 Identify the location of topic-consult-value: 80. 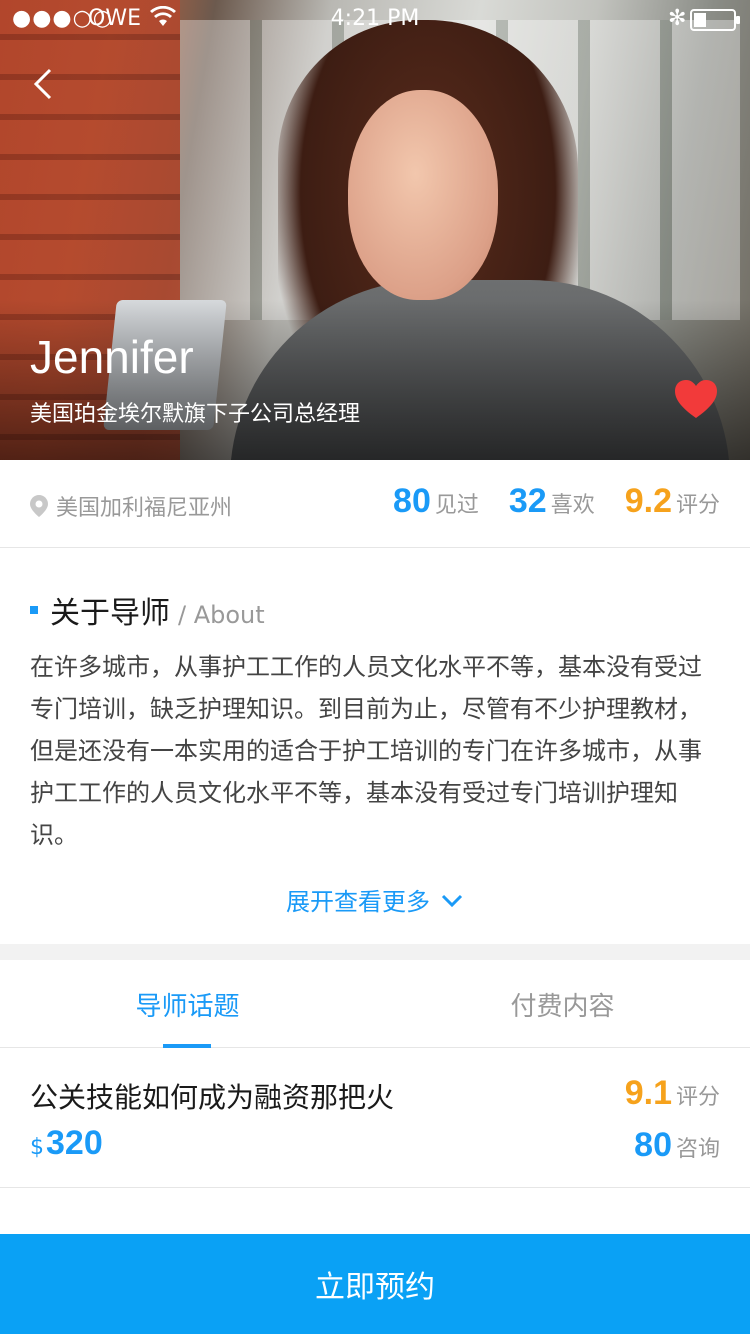
(653, 1145).